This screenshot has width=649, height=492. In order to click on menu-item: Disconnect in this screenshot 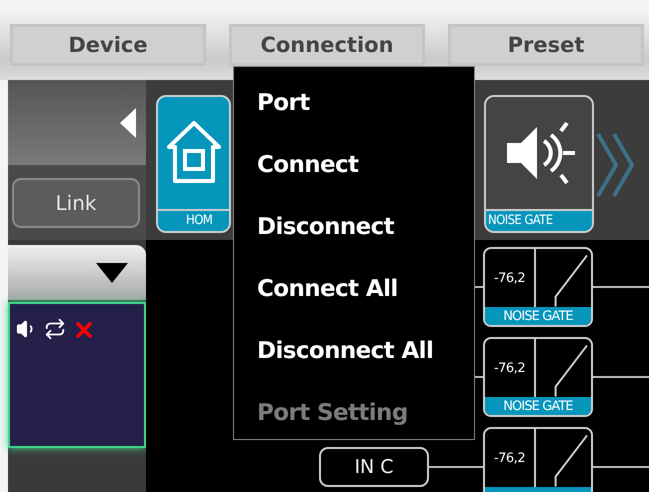, I will do `click(365, 227)`.